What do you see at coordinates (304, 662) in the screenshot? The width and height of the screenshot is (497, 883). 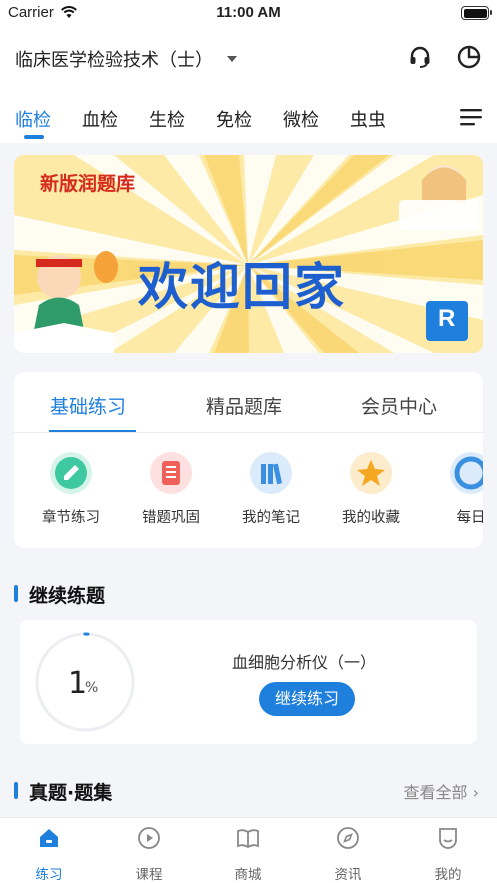 I see `lesson-name: 血细胞分析仪（一）` at bounding box center [304, 662].